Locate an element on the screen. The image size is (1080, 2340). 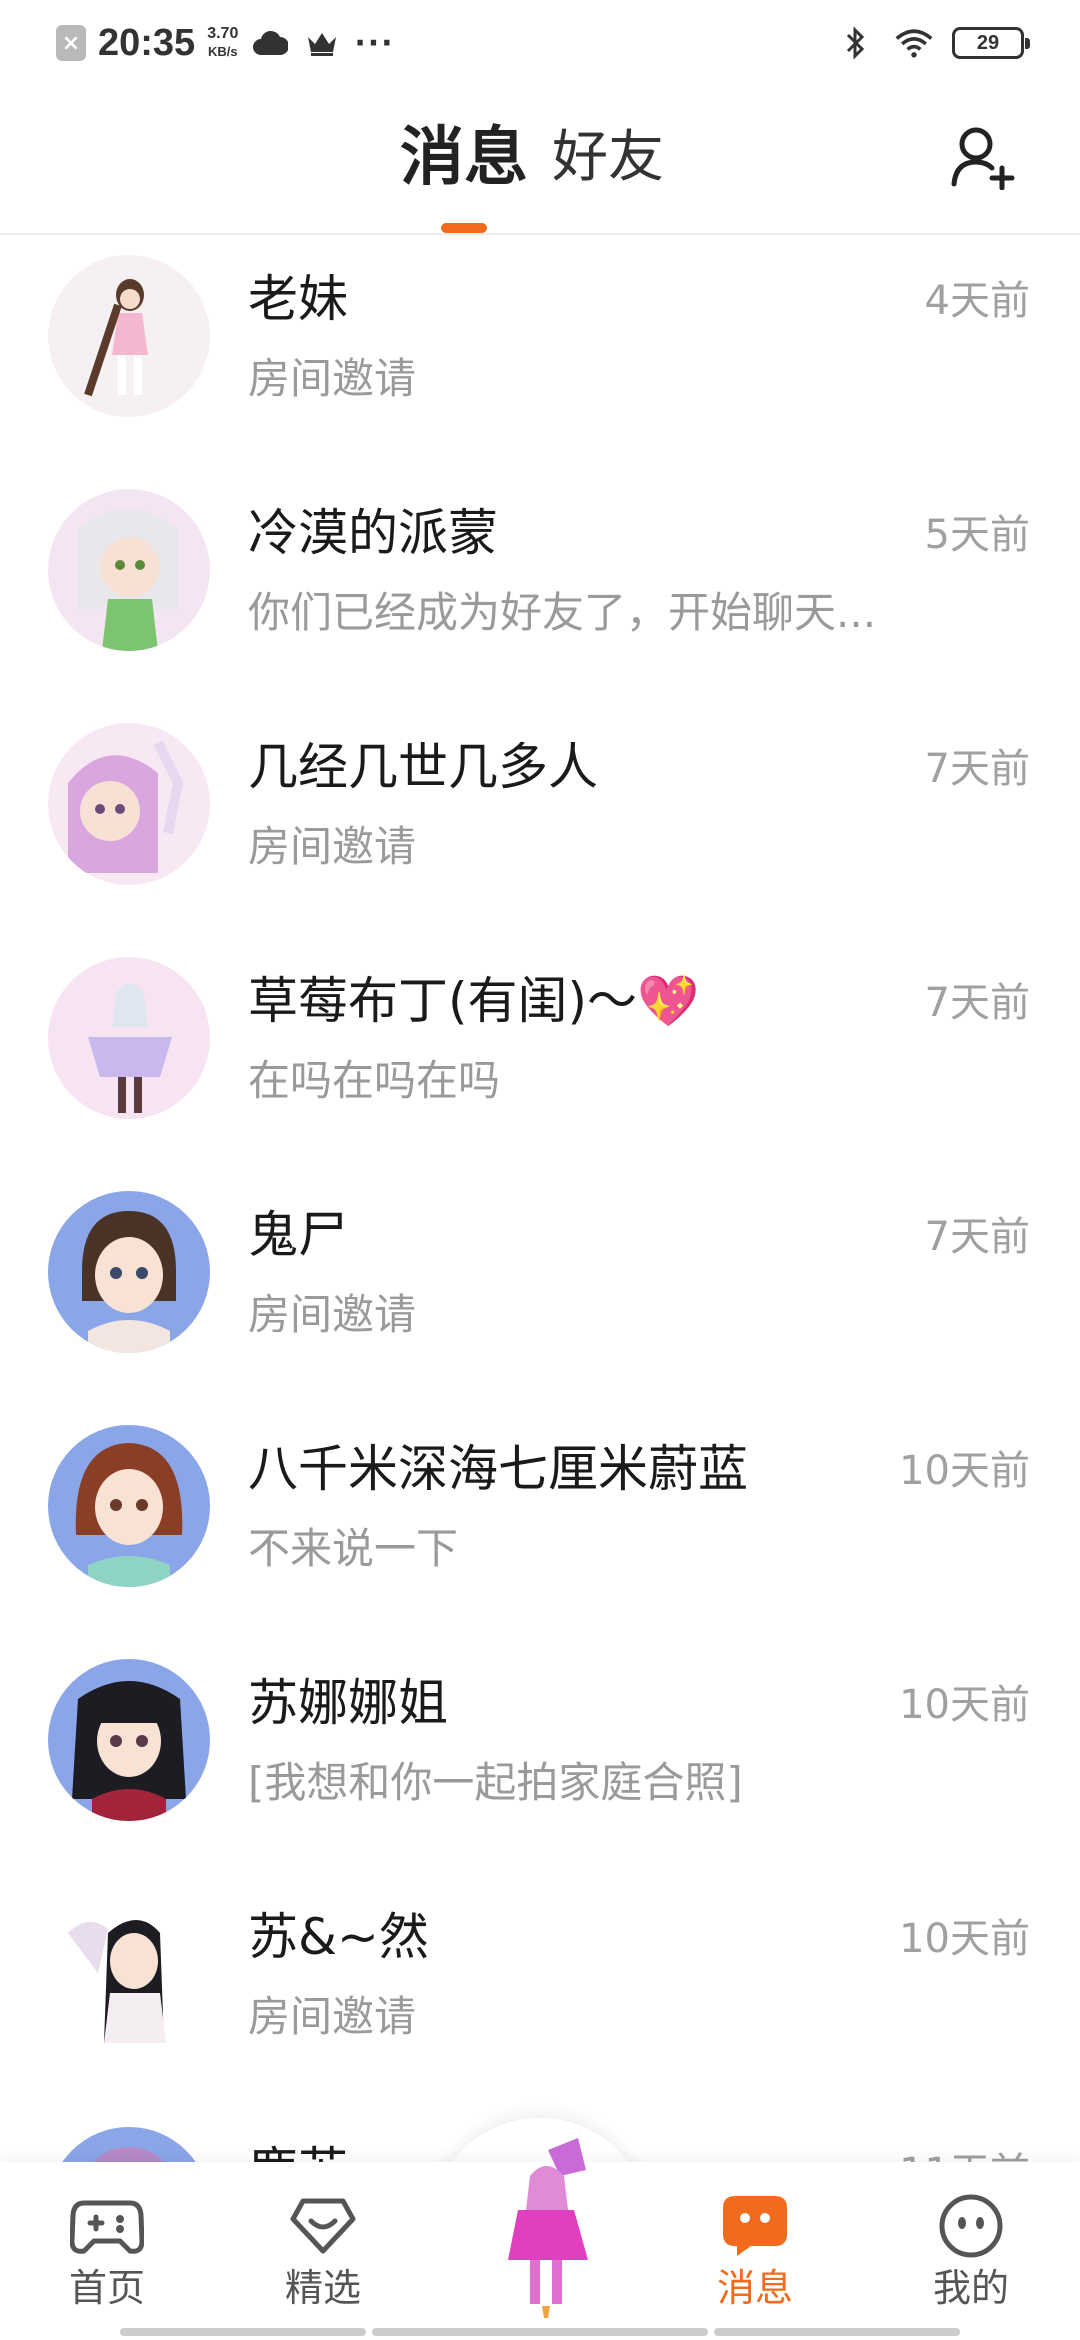
conversation-time: 4天前 is located at coordinates (977, 301).